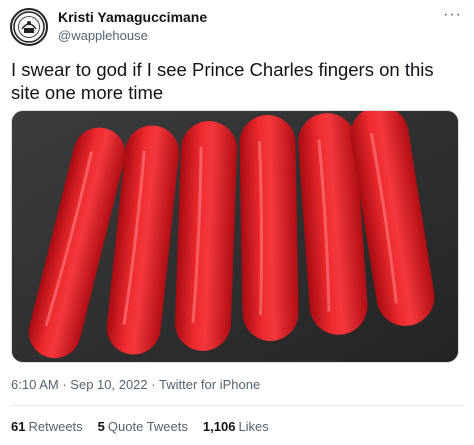  Describe the element at coordinates (147, 426) in the screenshot. I see `quote-tweets-label: Quote Tweets` at that location.